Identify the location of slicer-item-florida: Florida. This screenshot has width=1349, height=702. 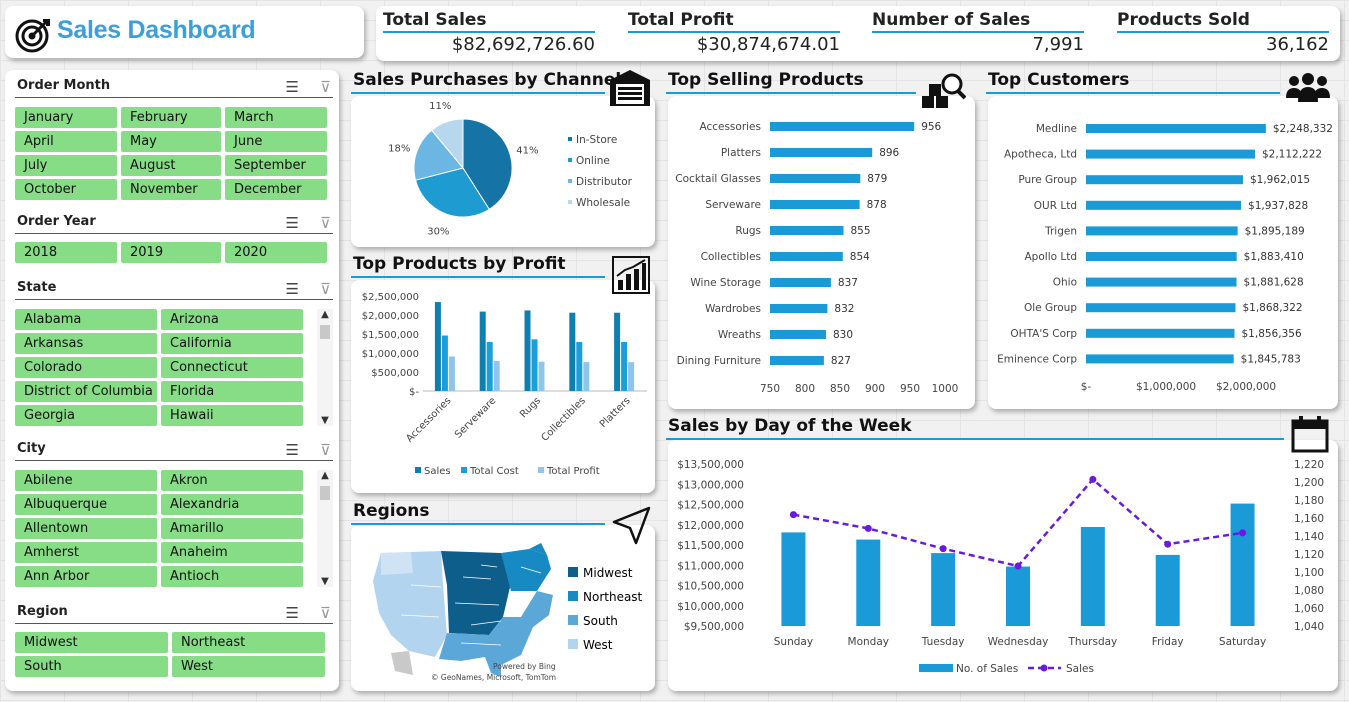
(232, 391).